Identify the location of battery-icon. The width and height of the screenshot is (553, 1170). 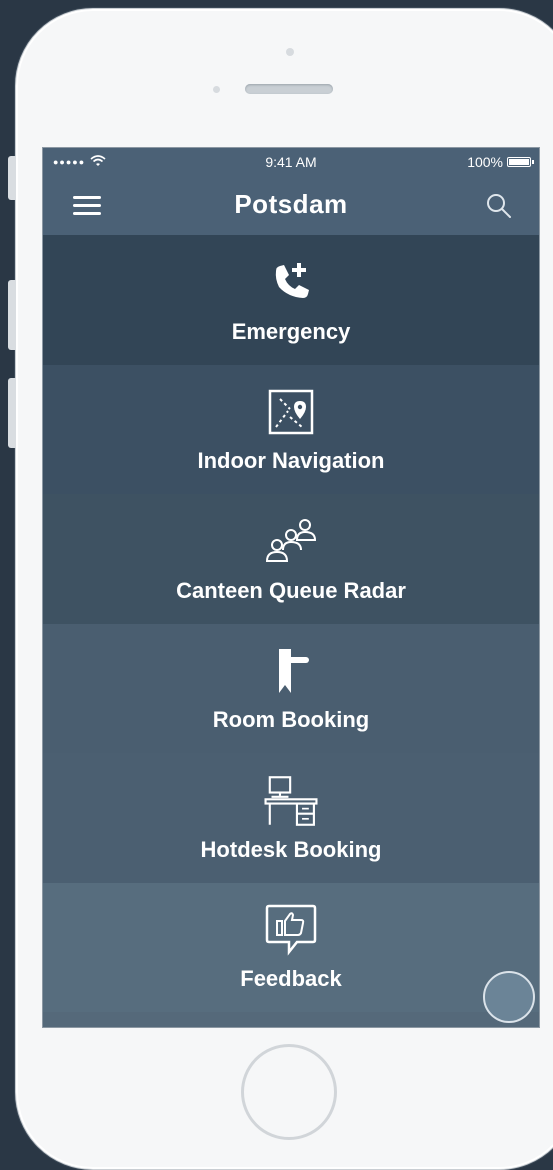
(520, 162).